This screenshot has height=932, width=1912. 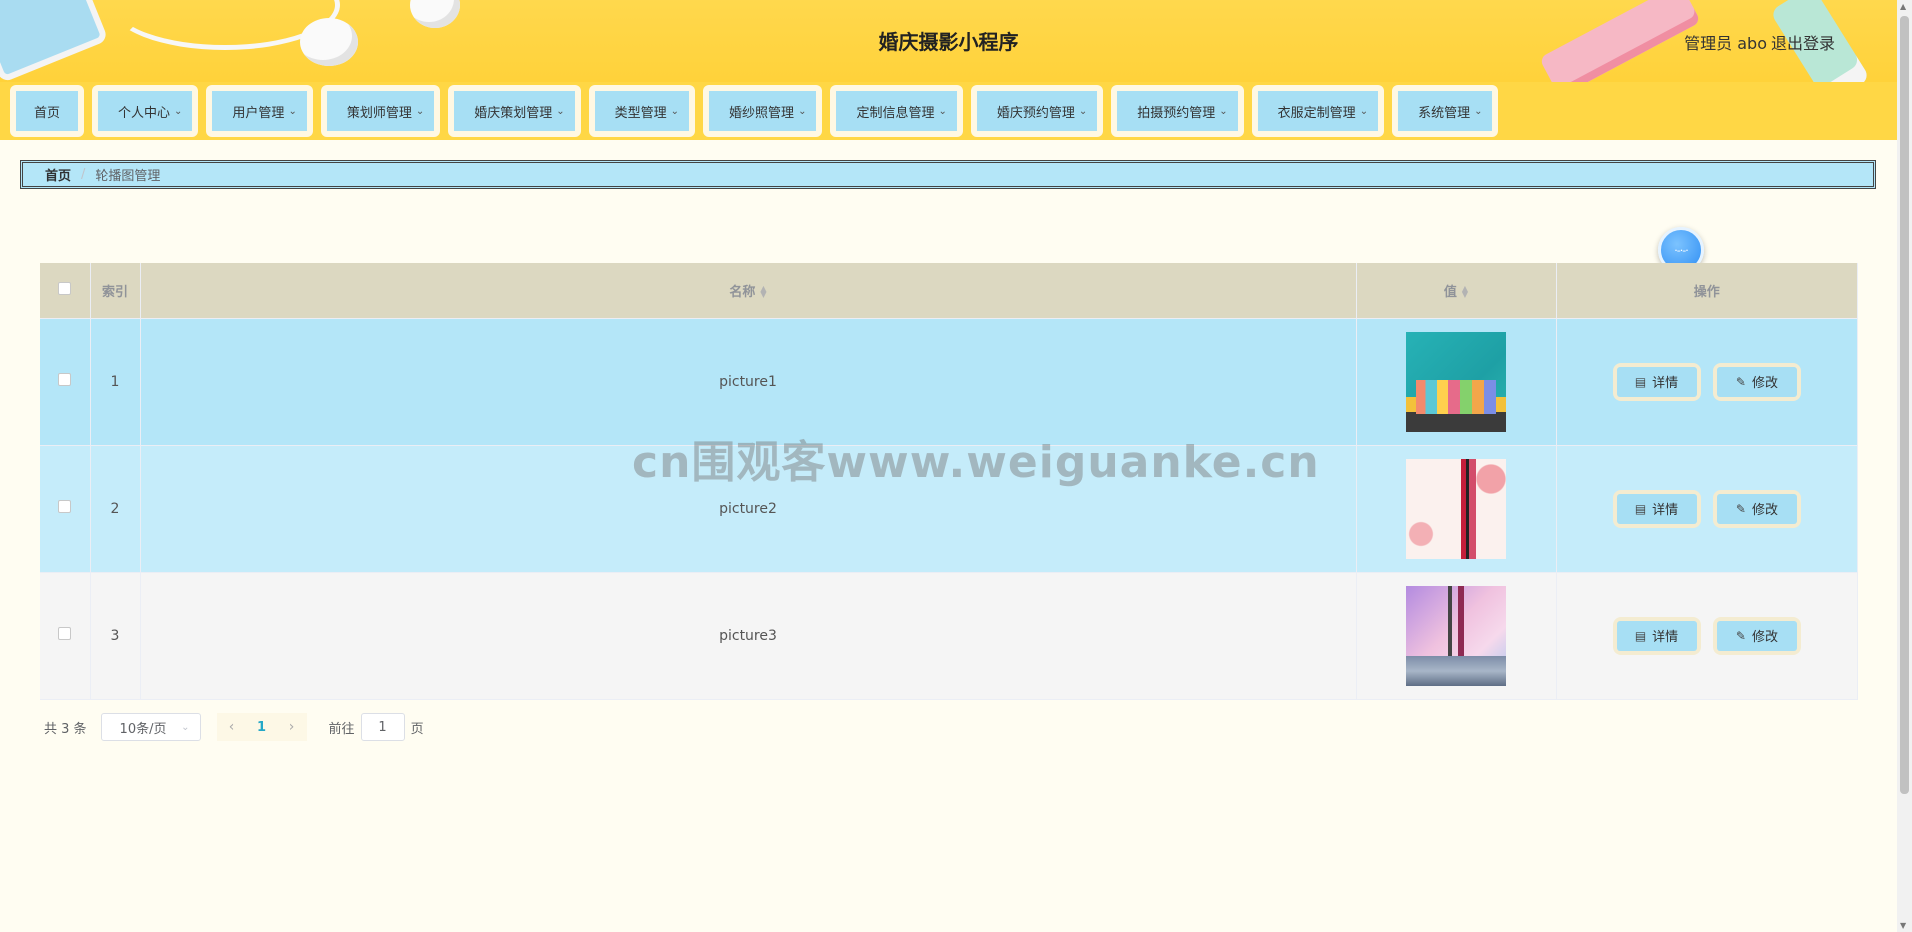 I want to click on current-user-label: 管理员 abo, so click(x=1725, y=43).